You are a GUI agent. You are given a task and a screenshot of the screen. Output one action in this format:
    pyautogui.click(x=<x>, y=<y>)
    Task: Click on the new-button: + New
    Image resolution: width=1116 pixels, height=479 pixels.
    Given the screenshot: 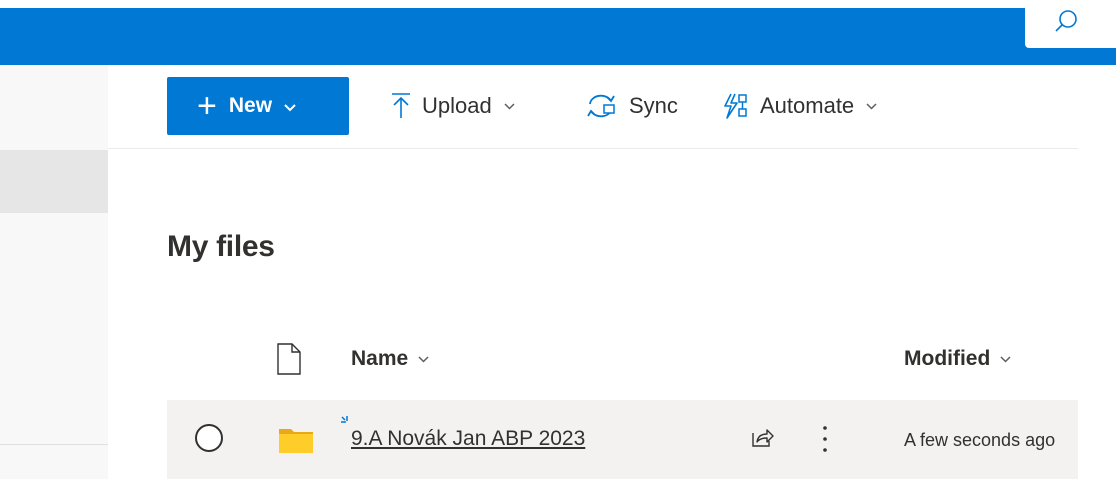 What is the action you would take?
    pyautogui.click(x=258, y=106)
    